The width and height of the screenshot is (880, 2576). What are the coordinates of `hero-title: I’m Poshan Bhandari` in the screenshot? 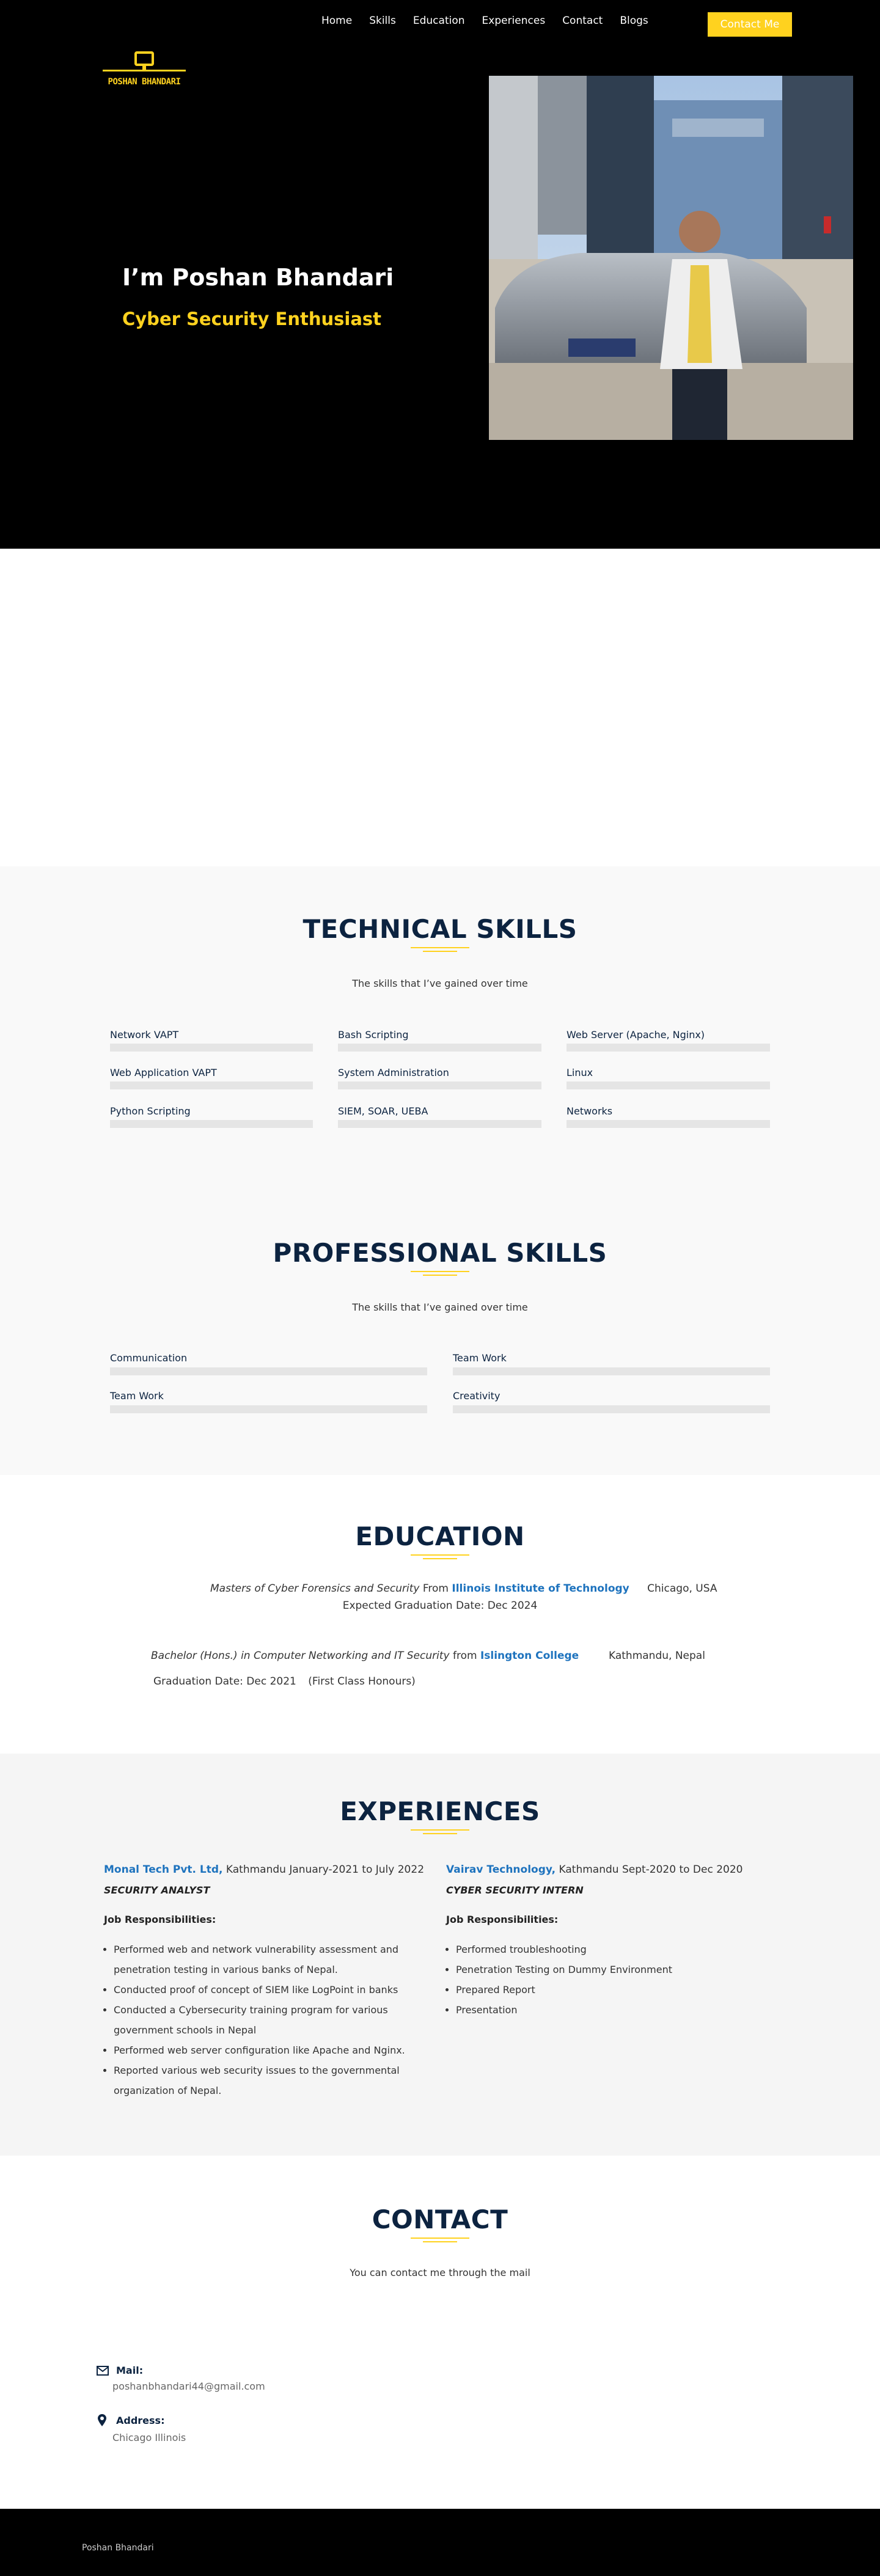 It's located at (258, 277).